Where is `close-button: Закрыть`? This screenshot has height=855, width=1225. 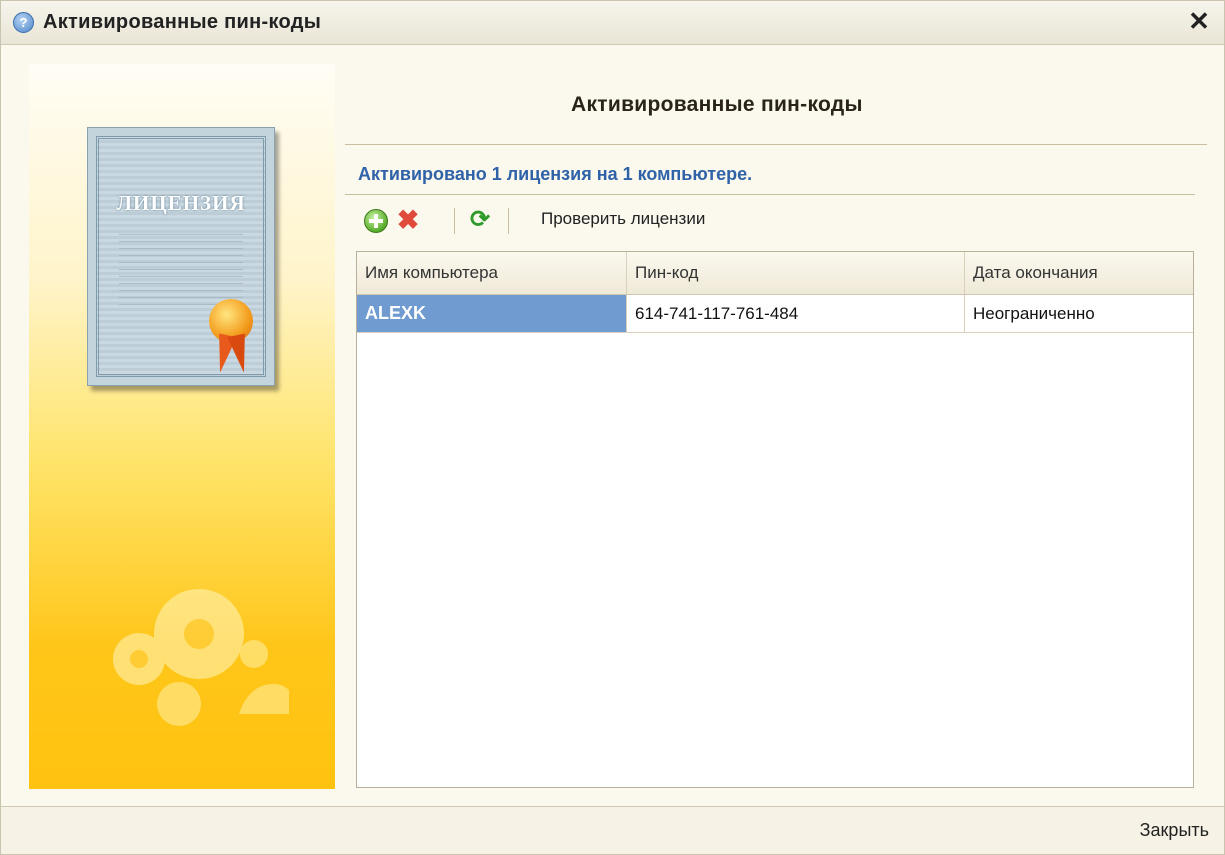 close-button: Закрыть is located at coordinates (1174, 830).